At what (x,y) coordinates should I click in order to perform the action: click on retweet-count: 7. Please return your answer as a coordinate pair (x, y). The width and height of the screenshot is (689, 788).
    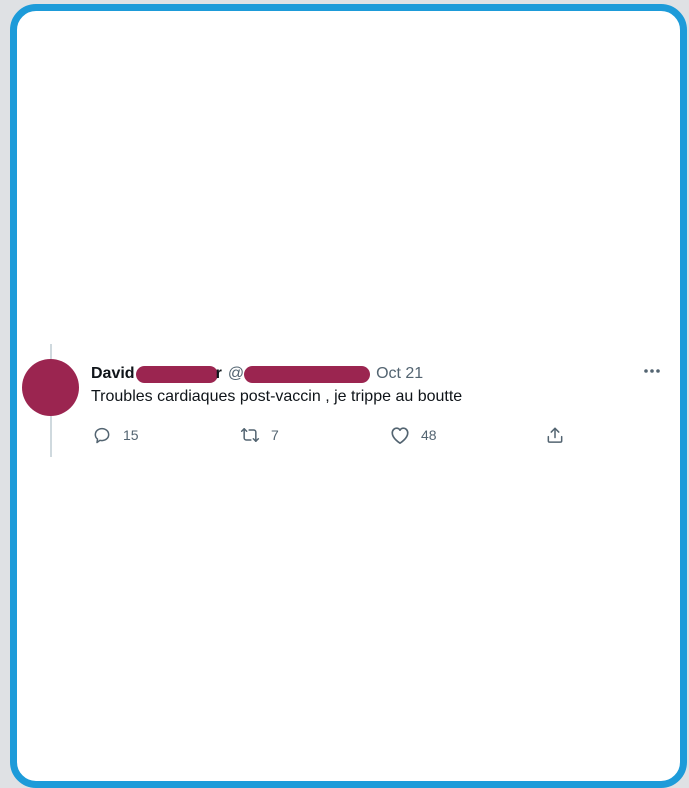
    Looking at the image, I should click on (275, 435).